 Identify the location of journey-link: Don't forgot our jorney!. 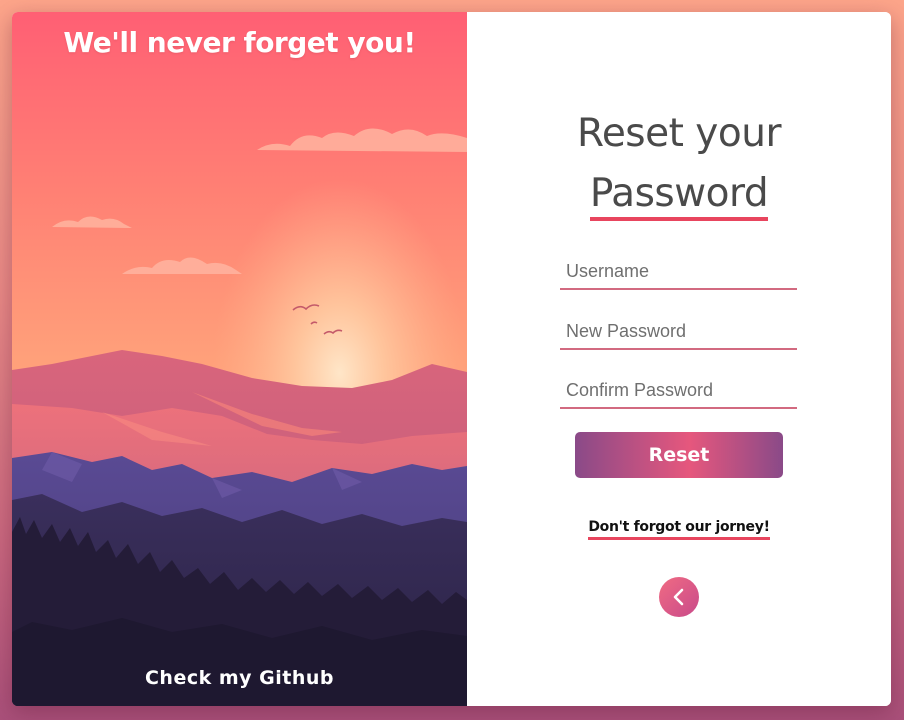
(679, 529).